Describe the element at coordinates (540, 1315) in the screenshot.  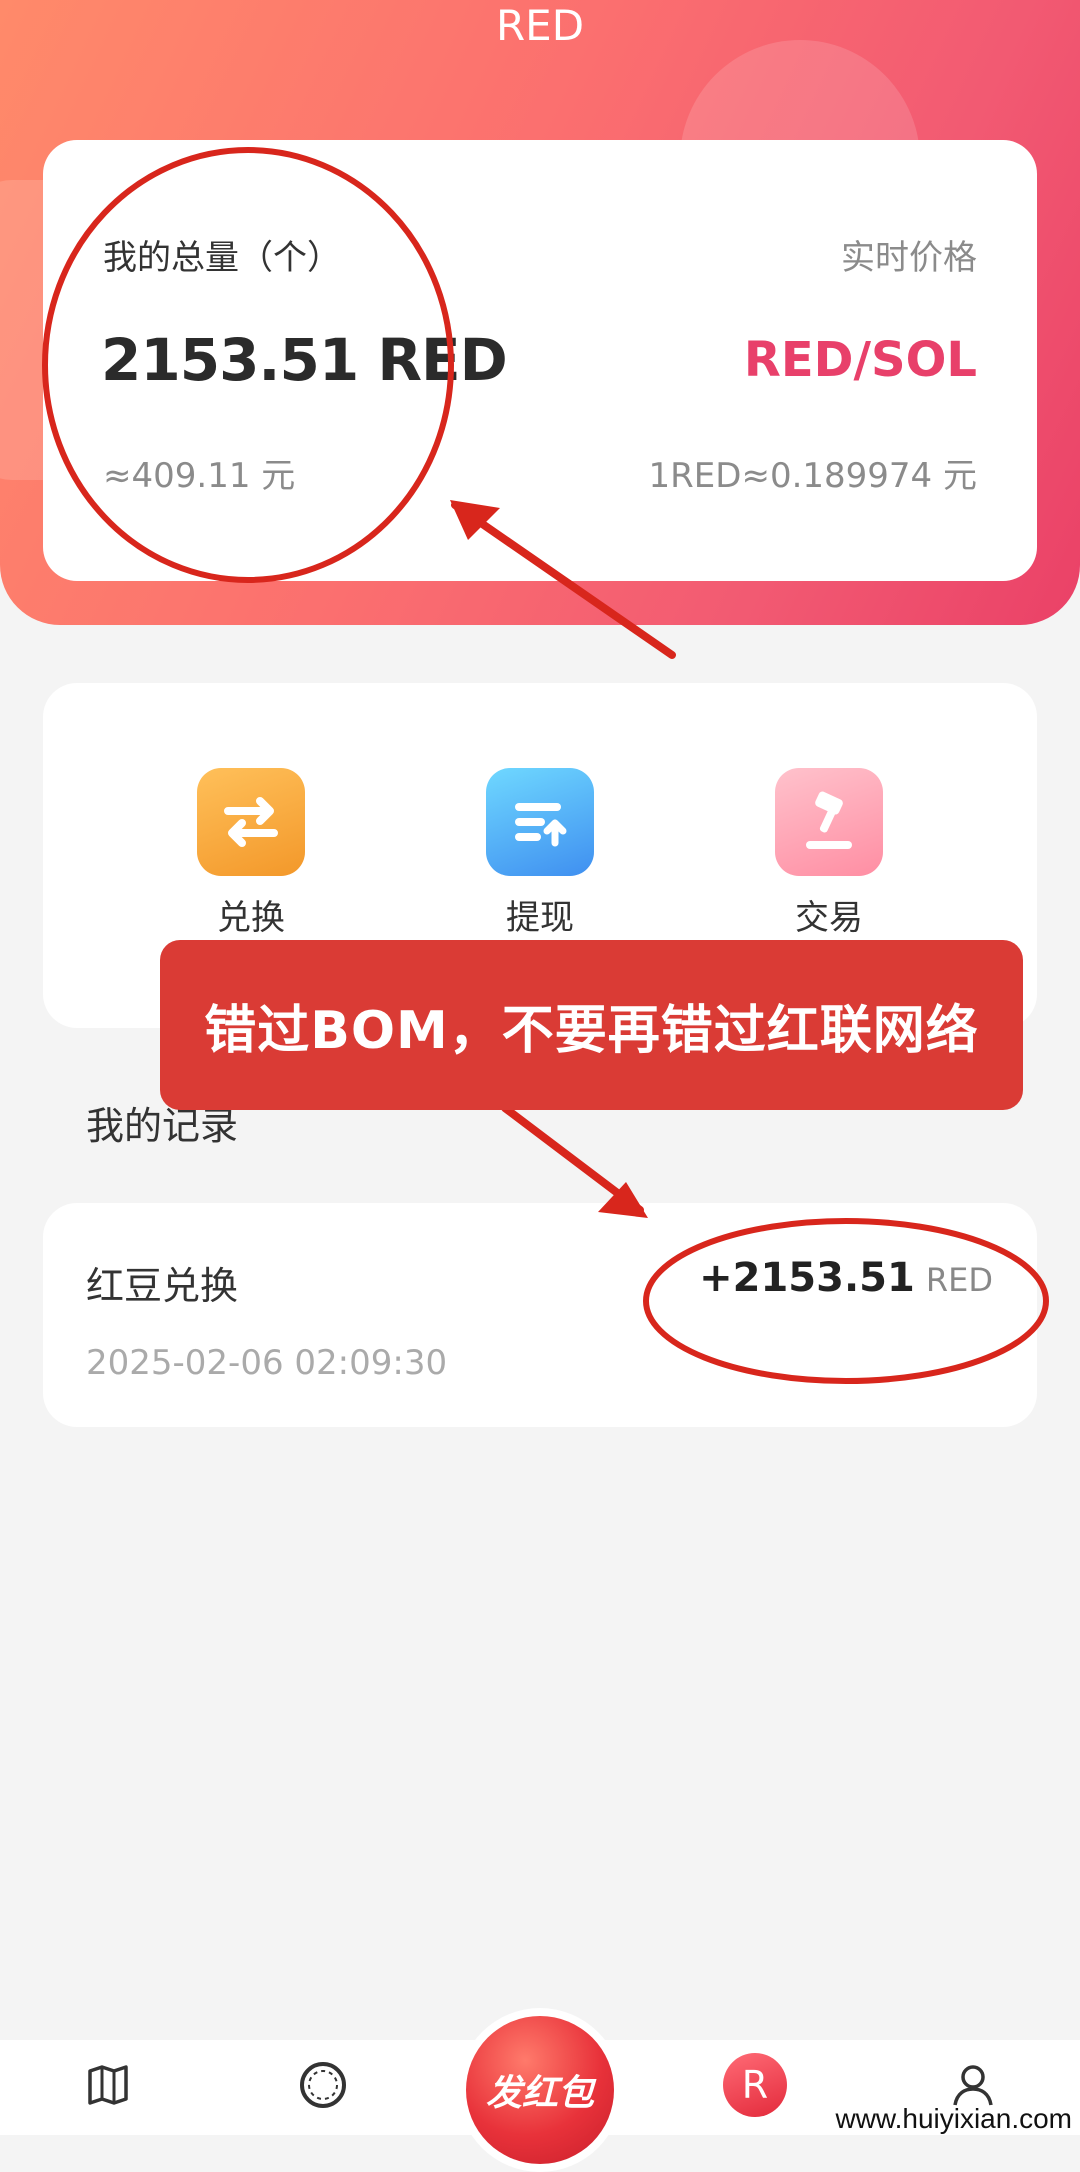
I see `record-item: 红豆兑换 2025-02-06 02:09:30 +2153.51 RED` at that location.